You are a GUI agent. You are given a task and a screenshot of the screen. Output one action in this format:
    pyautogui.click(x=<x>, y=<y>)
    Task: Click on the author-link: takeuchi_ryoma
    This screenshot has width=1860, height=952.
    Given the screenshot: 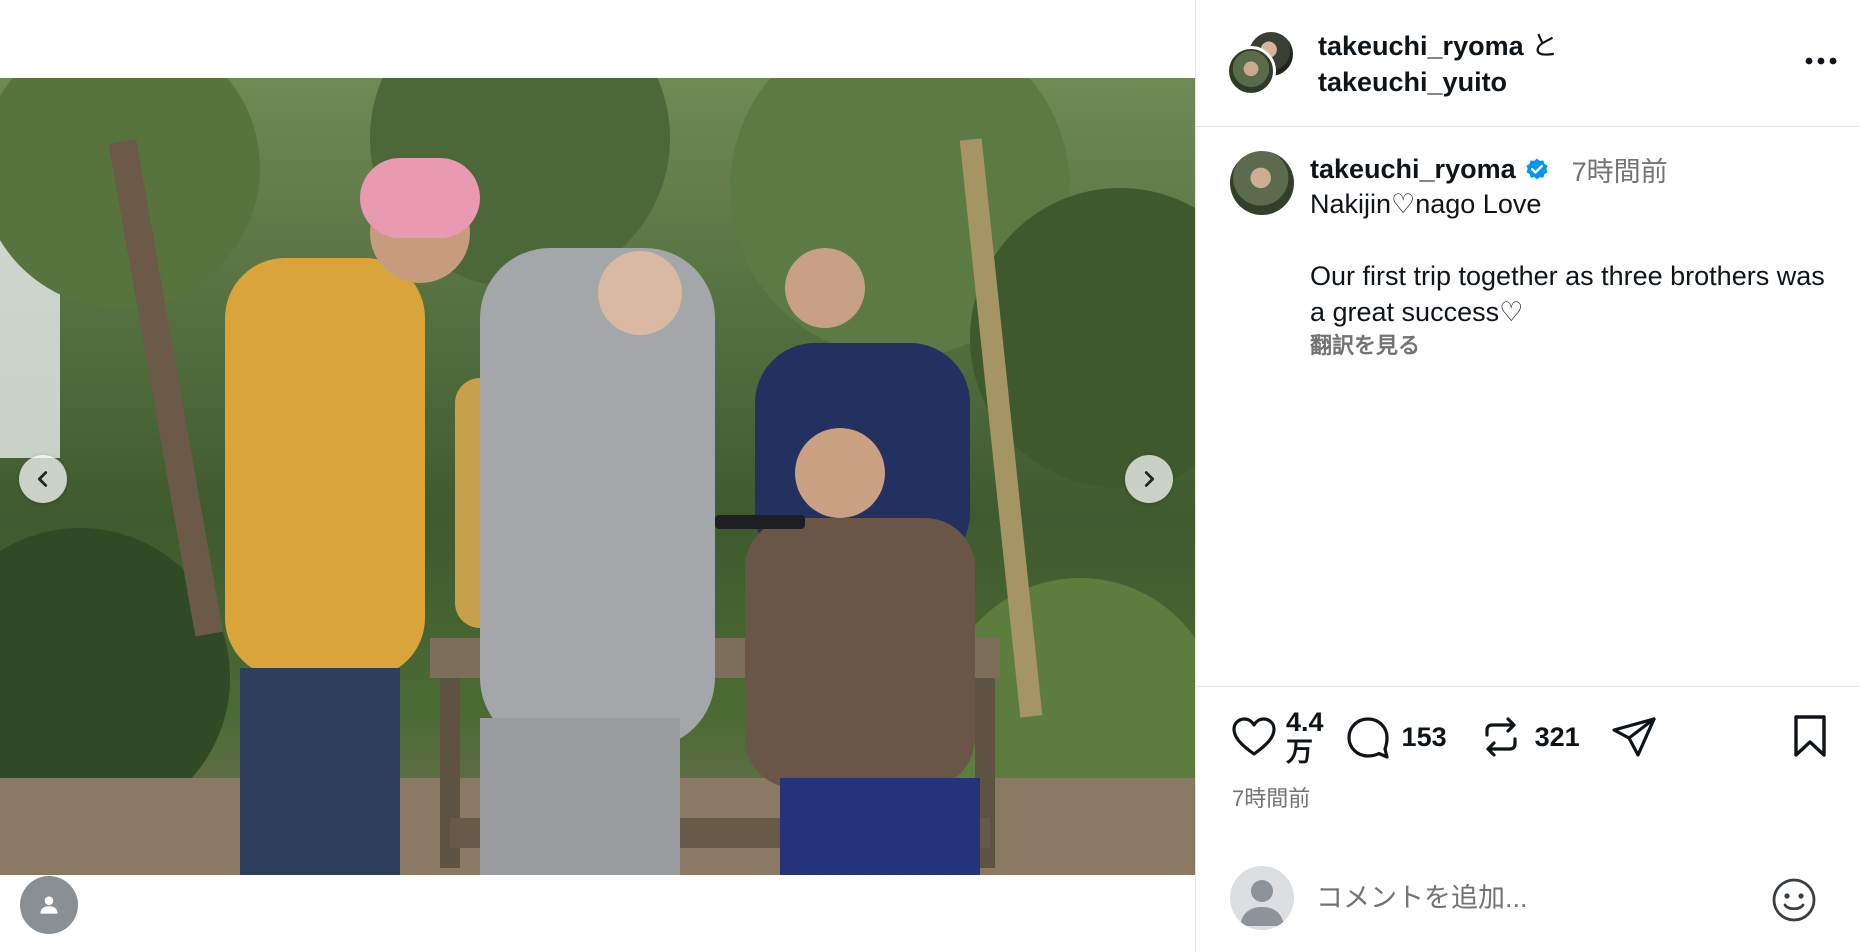 What is the action you would take?
    pyautogui.click(x=1421, y=46)
    